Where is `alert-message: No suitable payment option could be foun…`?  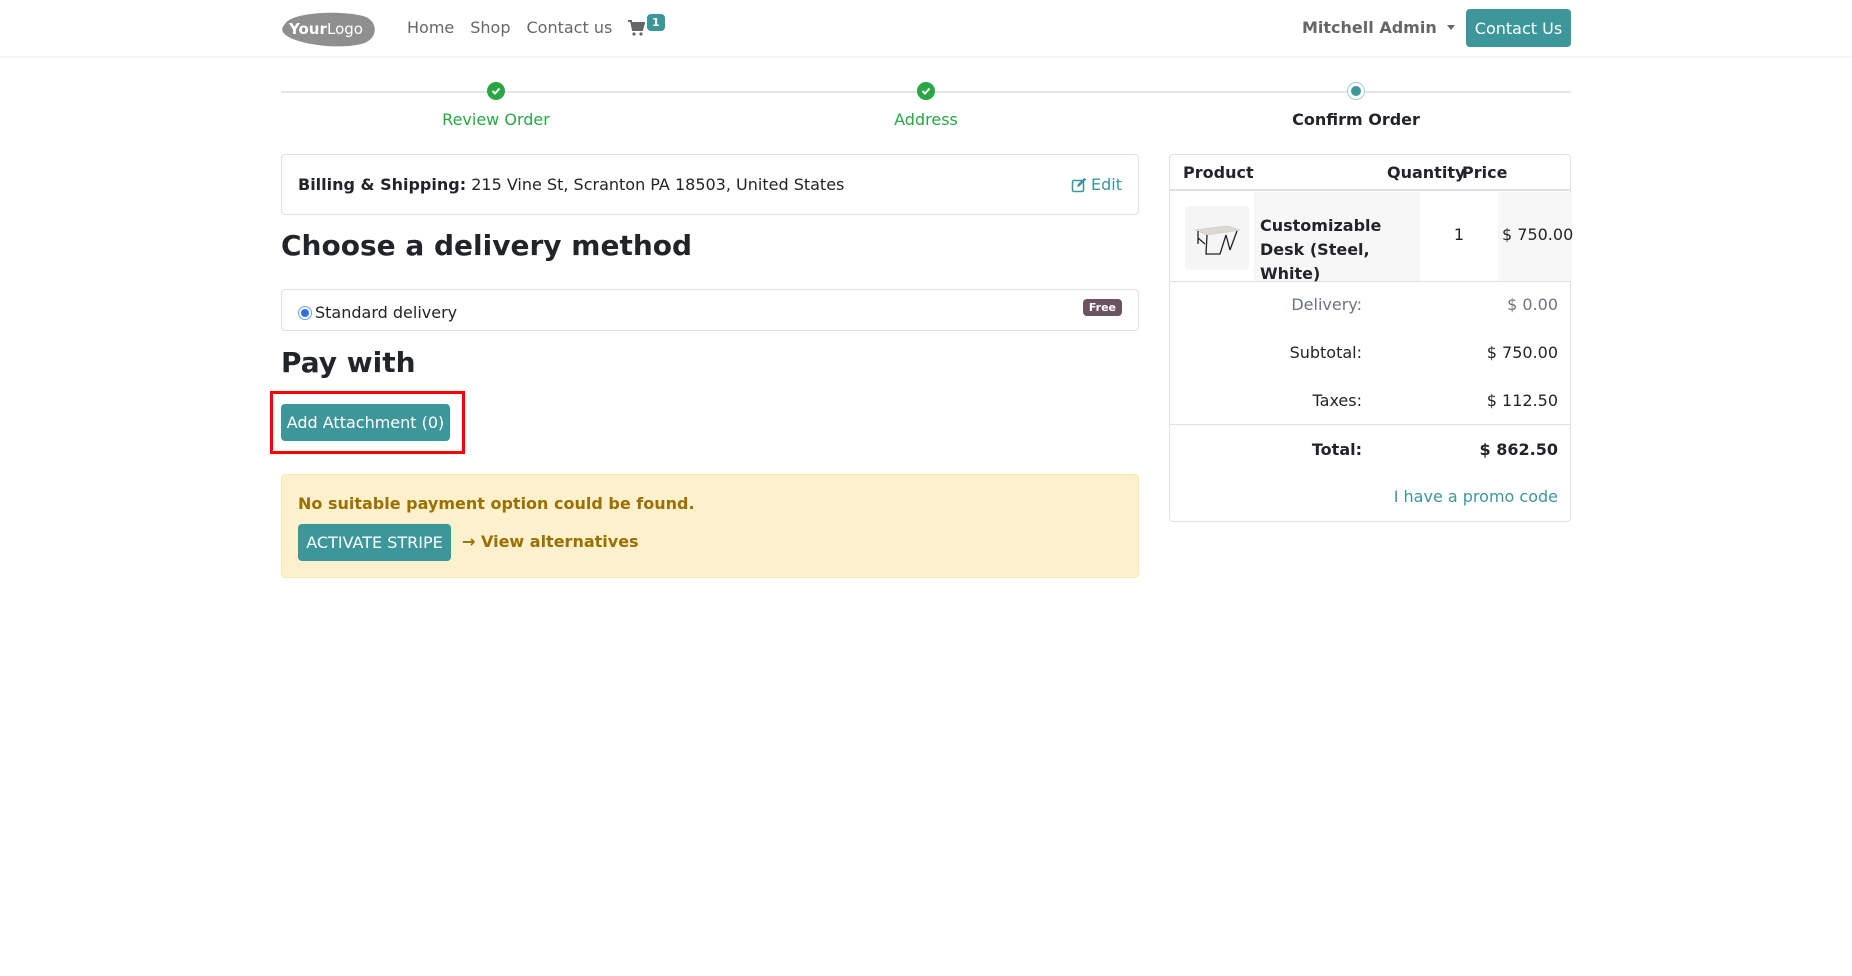 alert-message: No suitable payment option could be foun… is located at coordinates (496, 503).